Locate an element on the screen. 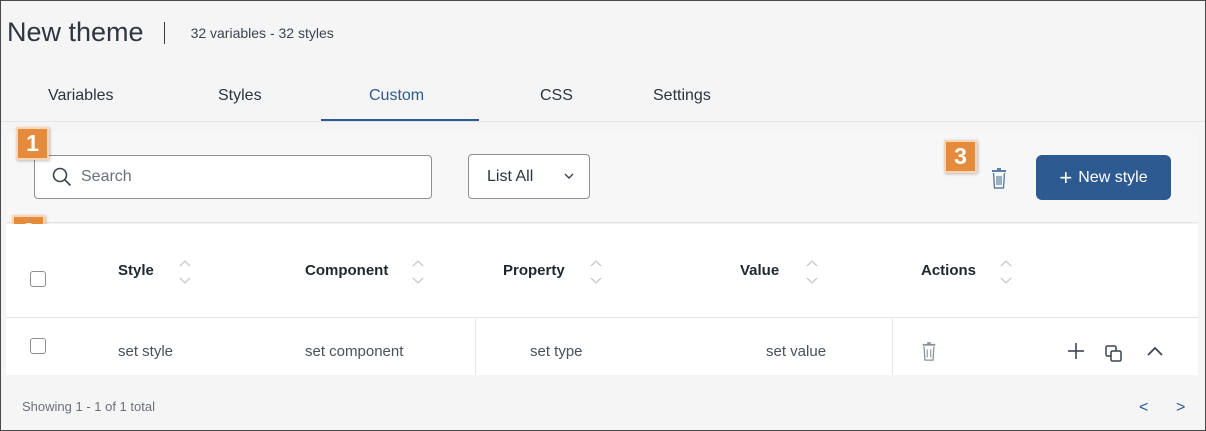 Image resolution: width=1206 pixels, height=431 pixels. tab-custom: Custom is located at coordinates (396, 96).